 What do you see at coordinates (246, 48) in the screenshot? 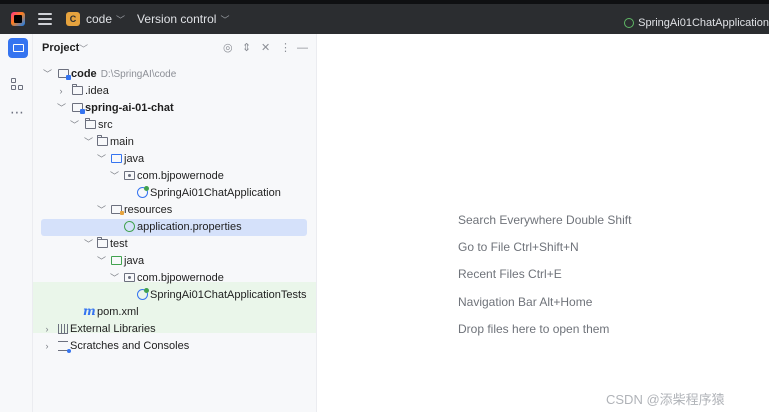
I see `expand-all-icon: ⇕` at bounding box center [246, 48].